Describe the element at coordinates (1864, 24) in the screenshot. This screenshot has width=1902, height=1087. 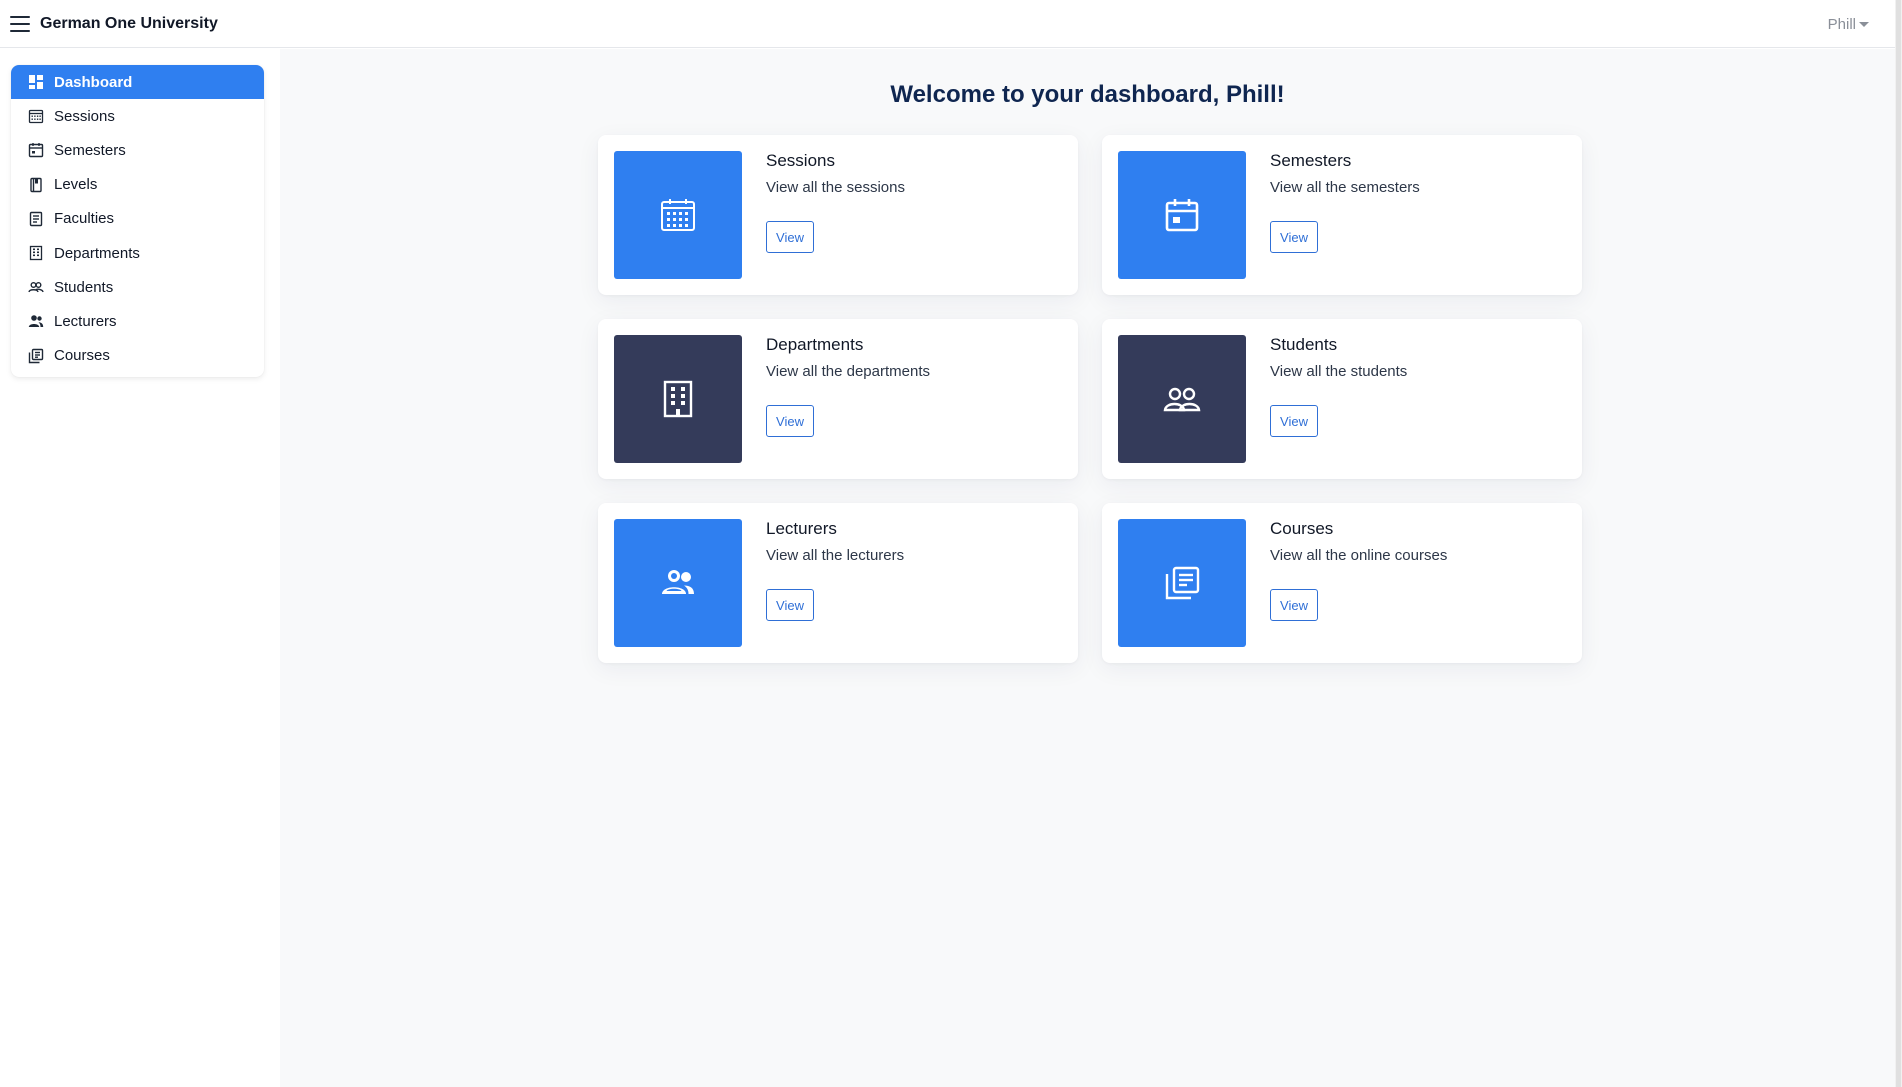
I see `caret-down-icon` at that location.